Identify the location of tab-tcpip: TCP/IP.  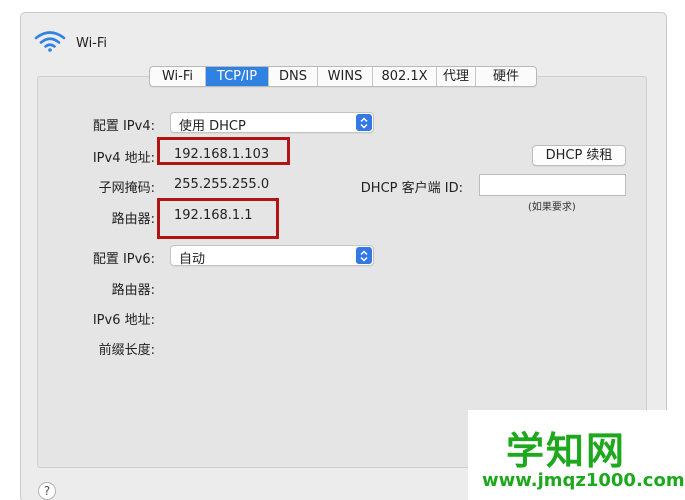
(237, 76).